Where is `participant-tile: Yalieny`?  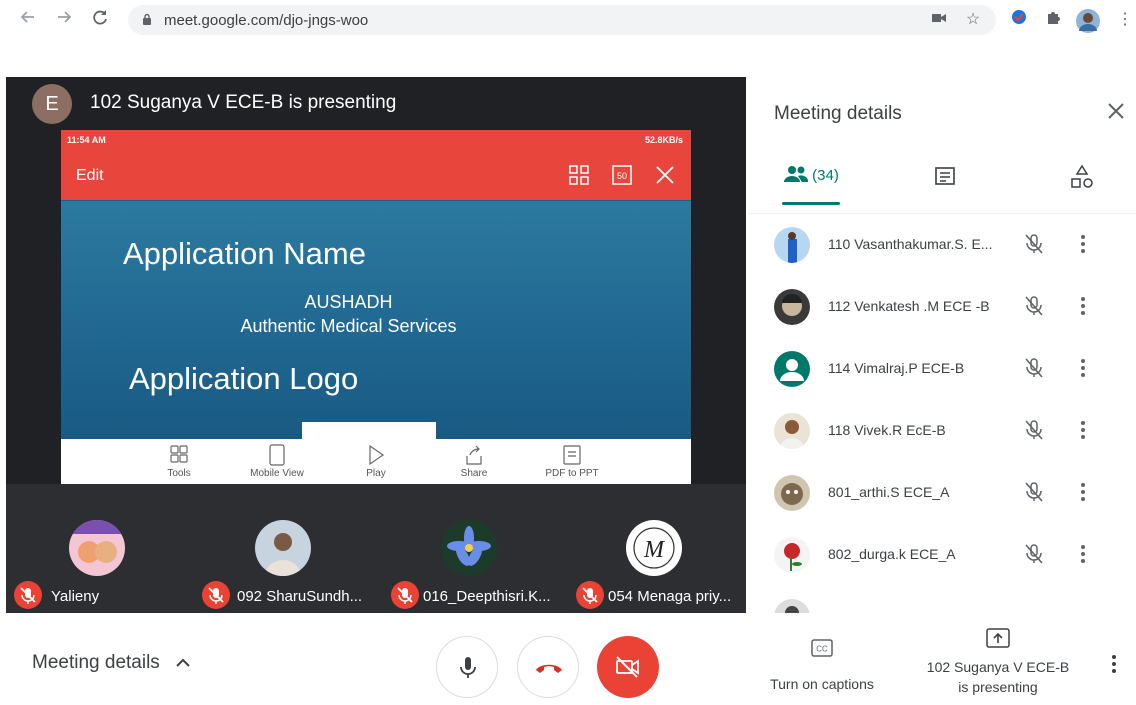
participant-tile: Yalieny is located at coordinates (101, 548).